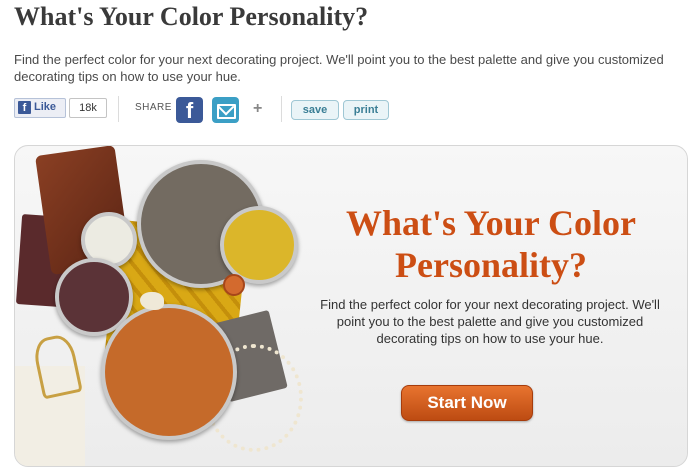 This screenshot has height=474, width=700. Describe the element at coordinates (491, 244) in the screenshot. I see `promo-title: What's Your Color Personality?` at that location.